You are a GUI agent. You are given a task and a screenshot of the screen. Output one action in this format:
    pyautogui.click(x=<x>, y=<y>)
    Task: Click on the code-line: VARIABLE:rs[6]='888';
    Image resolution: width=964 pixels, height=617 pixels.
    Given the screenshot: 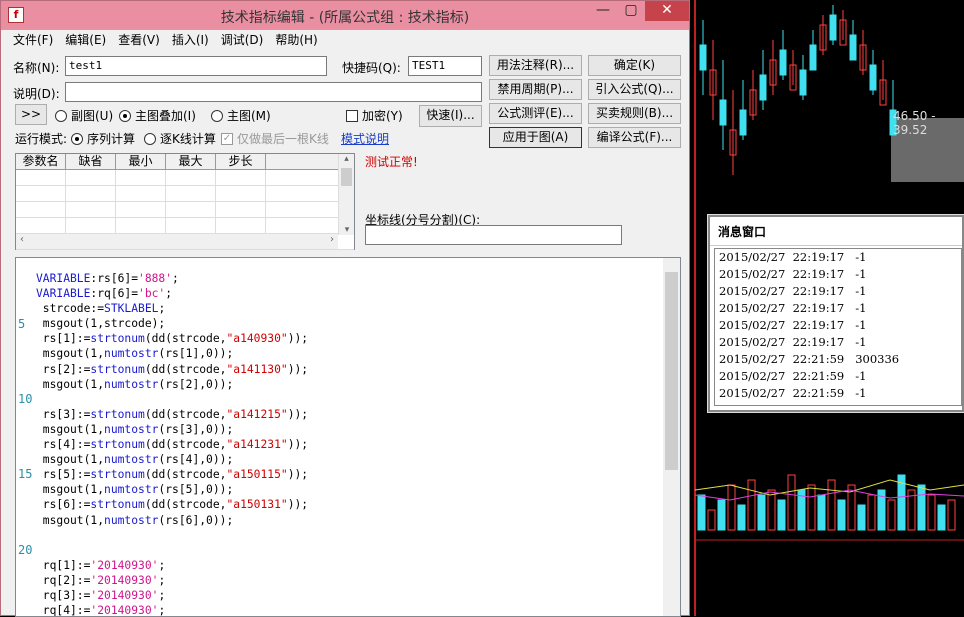 What is the action you would take?
    pyautogui.click(x=172, y=278)
    